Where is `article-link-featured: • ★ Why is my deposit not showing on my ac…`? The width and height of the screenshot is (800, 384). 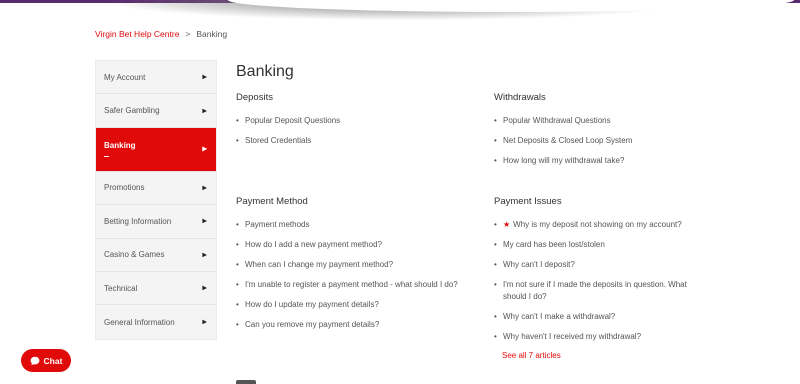 article-link-featured: • ★ Why is my deposit not showing on my ac… is located at coordinates (594, 225).